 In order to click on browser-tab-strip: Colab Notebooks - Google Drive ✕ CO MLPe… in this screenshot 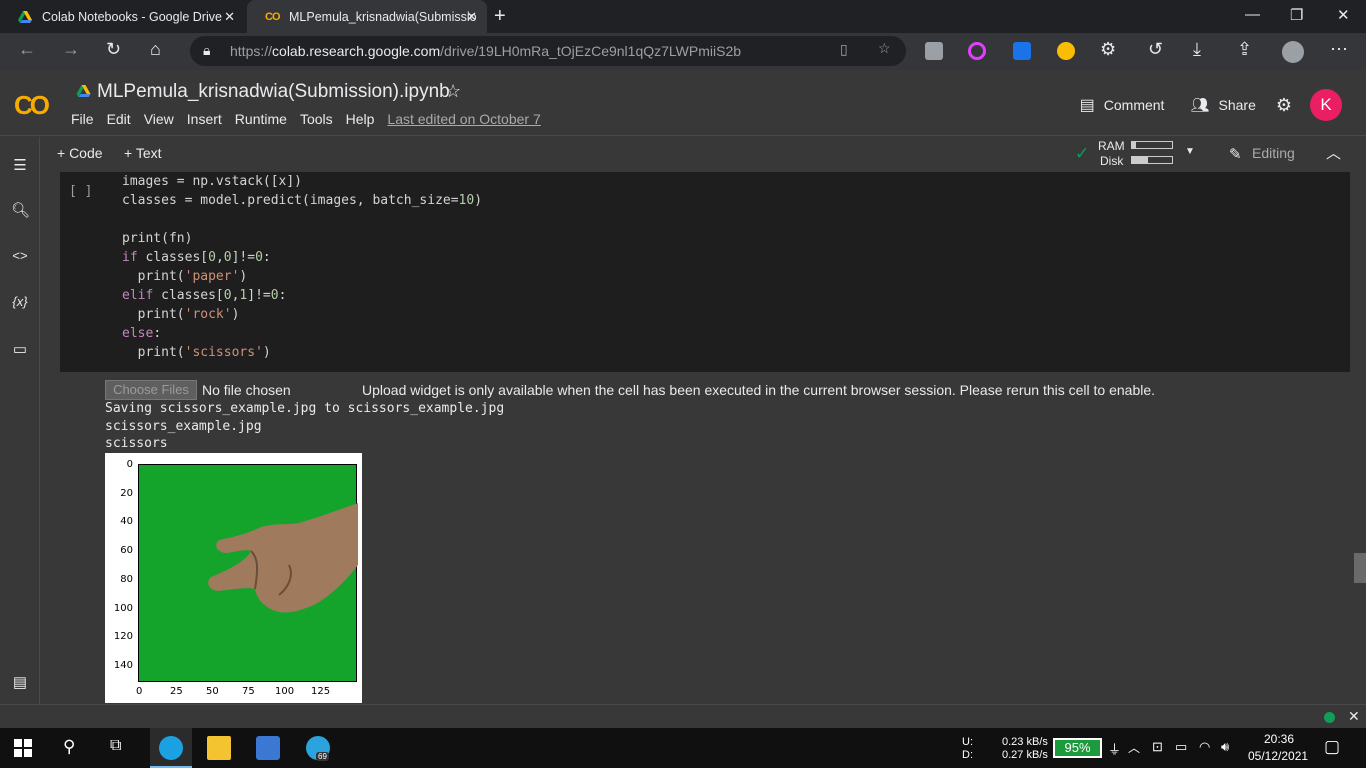, I will do `click(683, 16)`.